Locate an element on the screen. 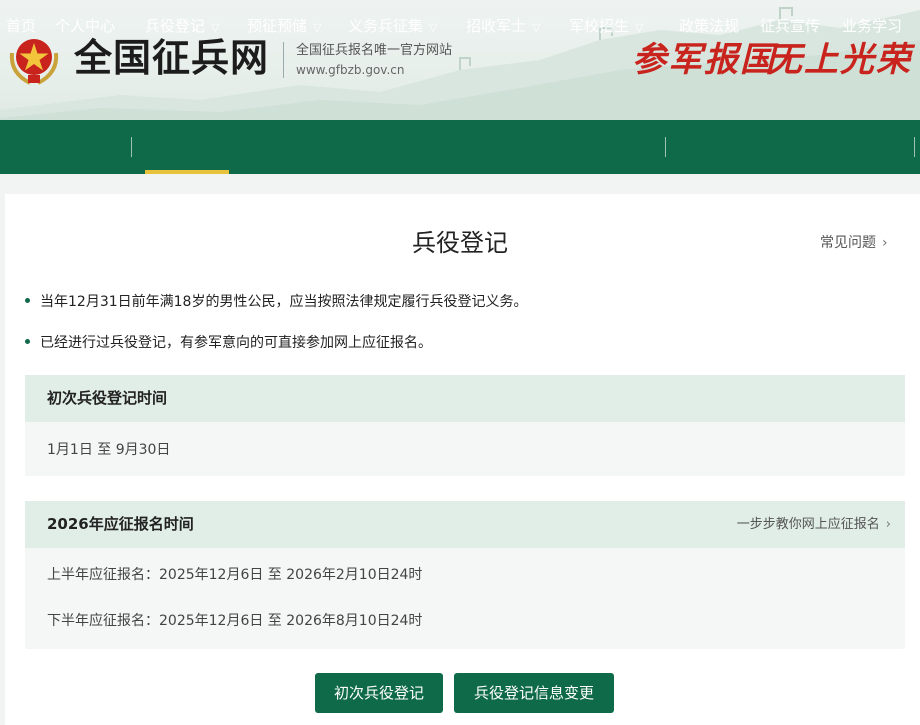 This screenshot has height=725, width=920. site-url: www.gfbzb.gov.cn is located at coordinates (350, 70).